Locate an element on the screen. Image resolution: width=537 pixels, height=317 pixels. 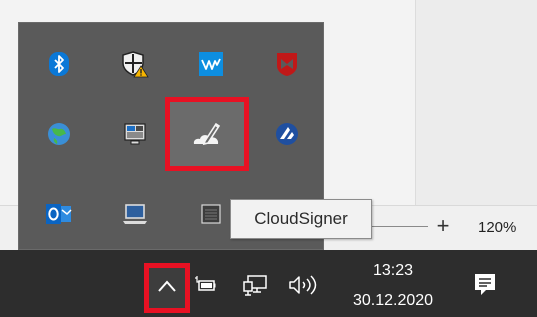
side-panel is located at coordinates (476, 102).